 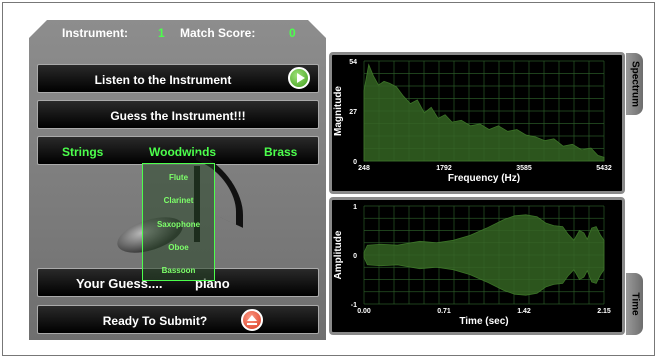 I want to click on x-tick-label: 5432, so click(x=604, y=168).